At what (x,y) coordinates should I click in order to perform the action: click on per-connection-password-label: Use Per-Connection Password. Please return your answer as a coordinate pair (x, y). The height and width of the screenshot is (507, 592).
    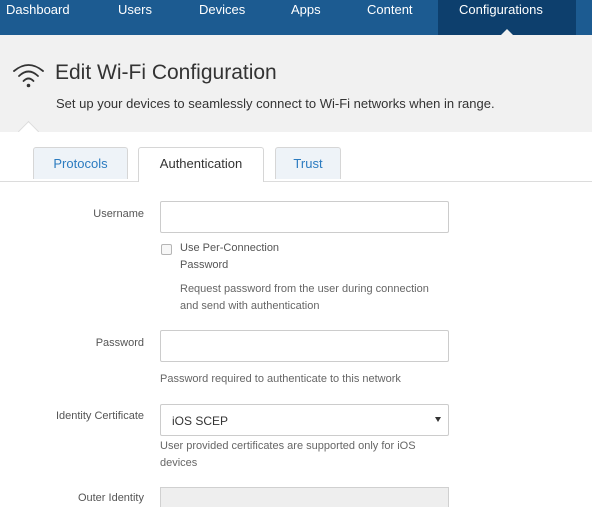
    Looking at the image, I should click on (229, 257).